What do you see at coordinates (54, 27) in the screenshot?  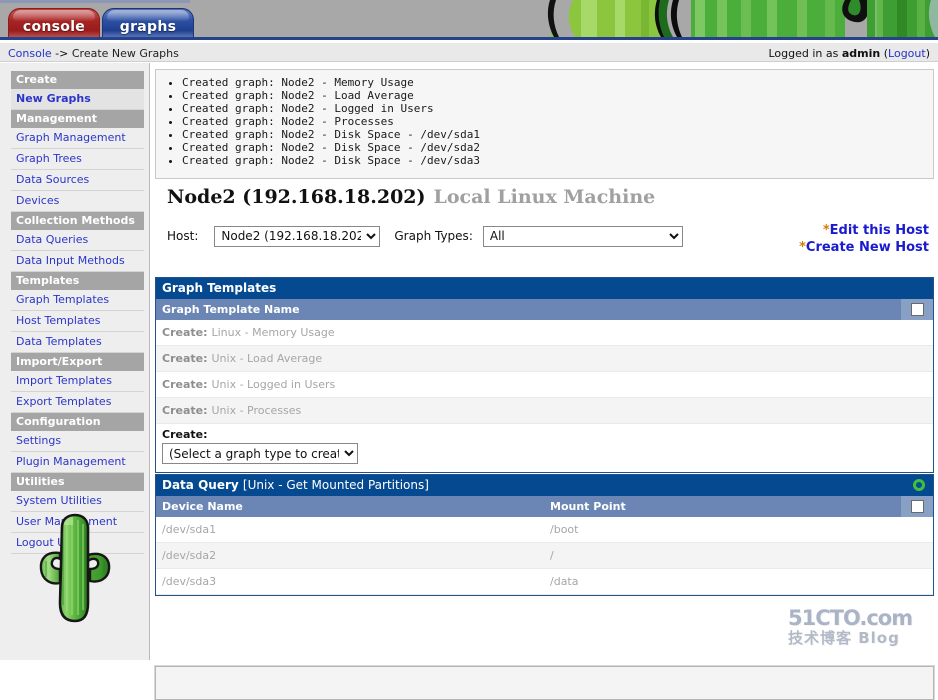 I see `tab-console-label: console` at bounding box center [54, 27].